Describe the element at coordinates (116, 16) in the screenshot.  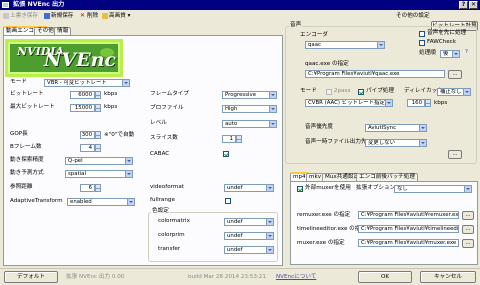
I see `preset-dropdown: 高画質 ▾` at that location.